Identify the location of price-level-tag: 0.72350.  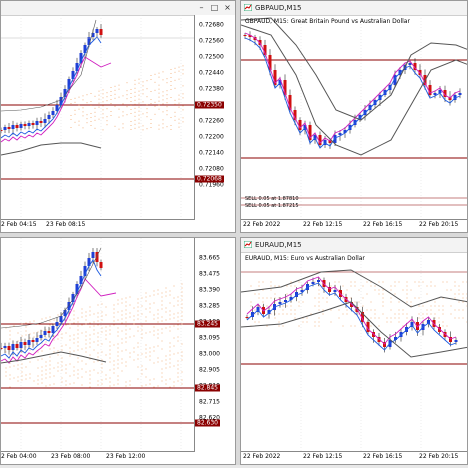
(209, 105).